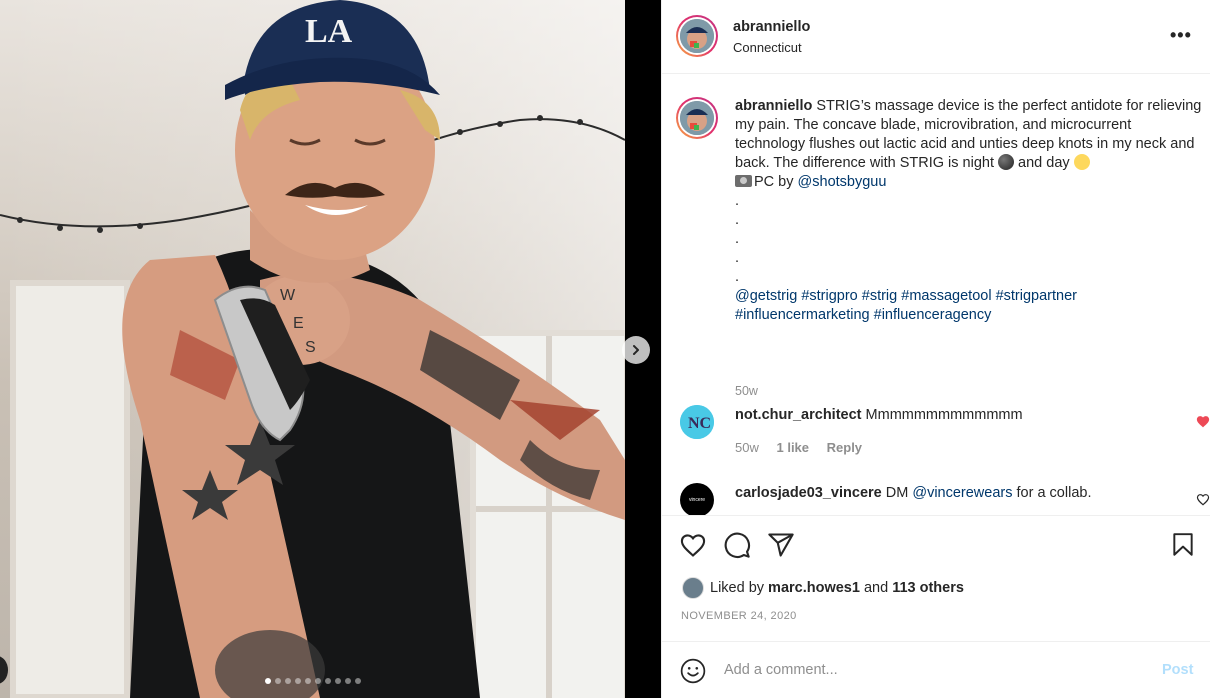  I want to click on liked-by-others: 113 others, so click(928, 588).